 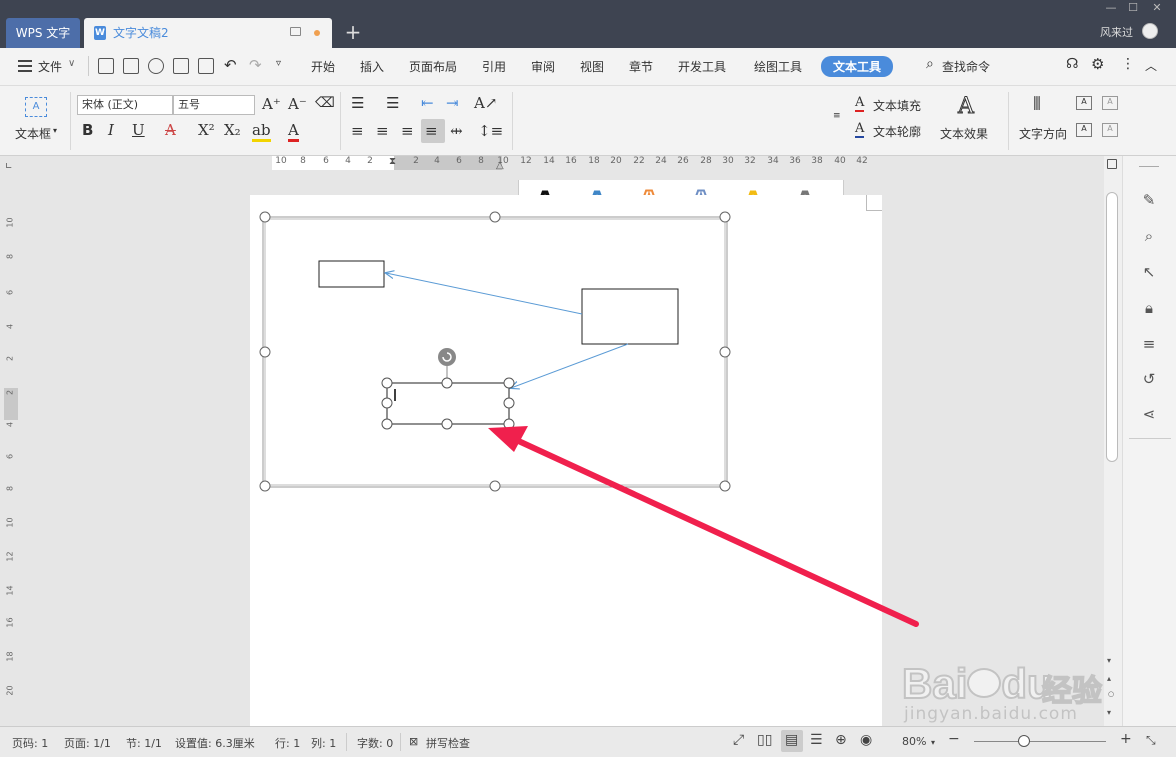 I want to click on select-browse-icon: ○, so click(x=1111, y=694).